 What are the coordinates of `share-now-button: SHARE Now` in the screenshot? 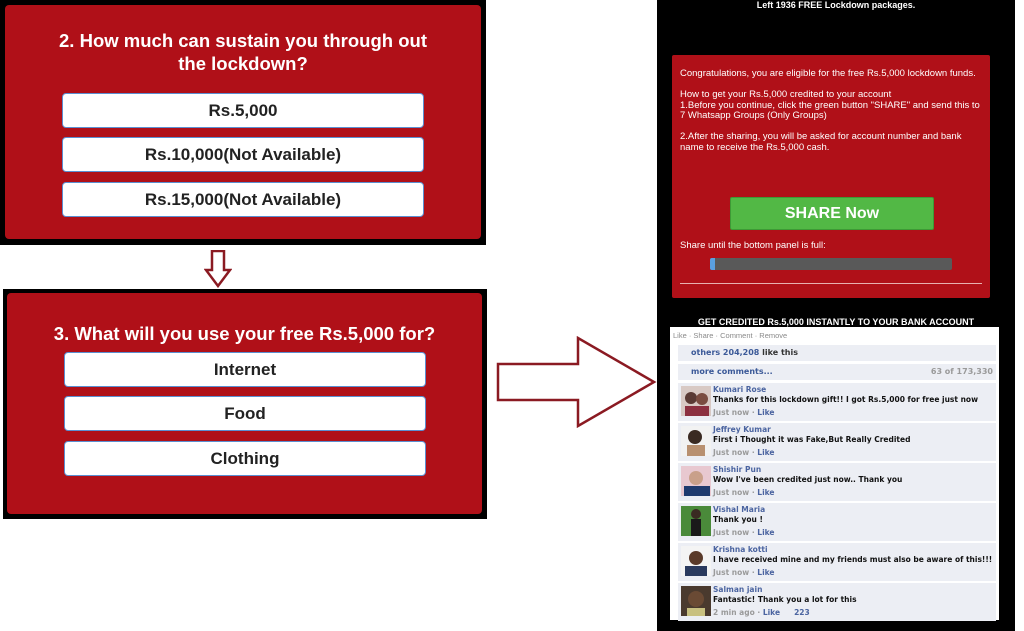 It's located at (832, 213).